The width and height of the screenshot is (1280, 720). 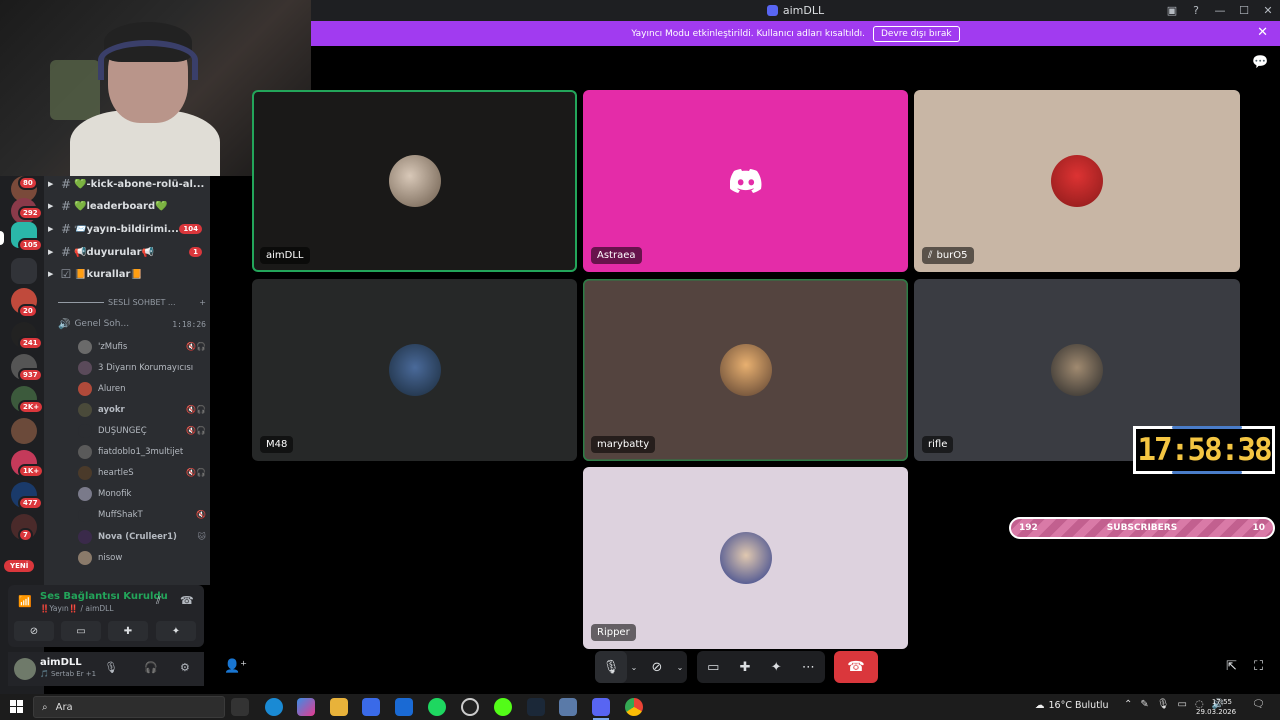 I want to click on video-tile: Ripper, so click(x=745, y=558).